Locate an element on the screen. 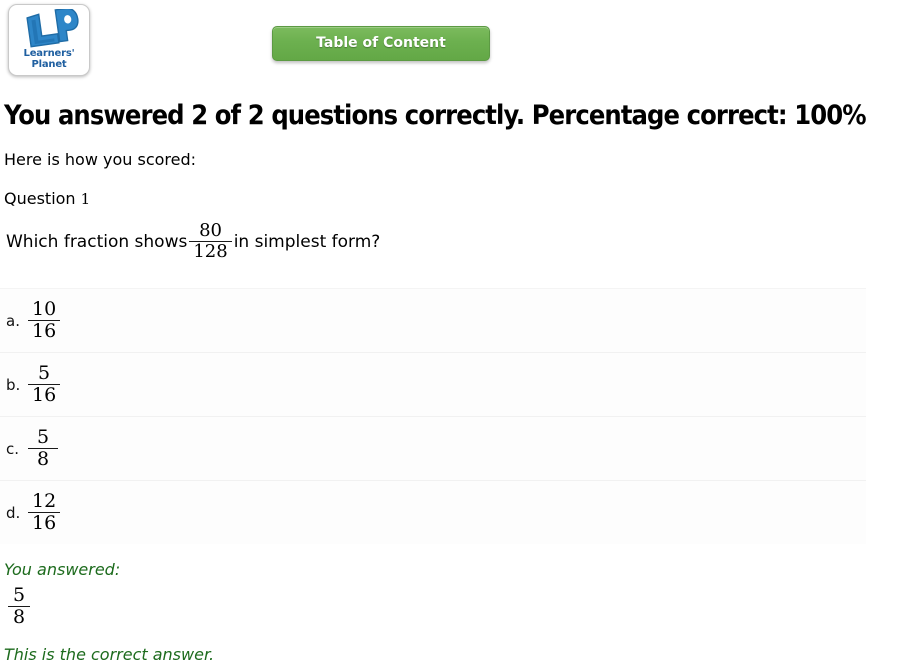  question-label-number: 1 is located at coordinates (85, 199).